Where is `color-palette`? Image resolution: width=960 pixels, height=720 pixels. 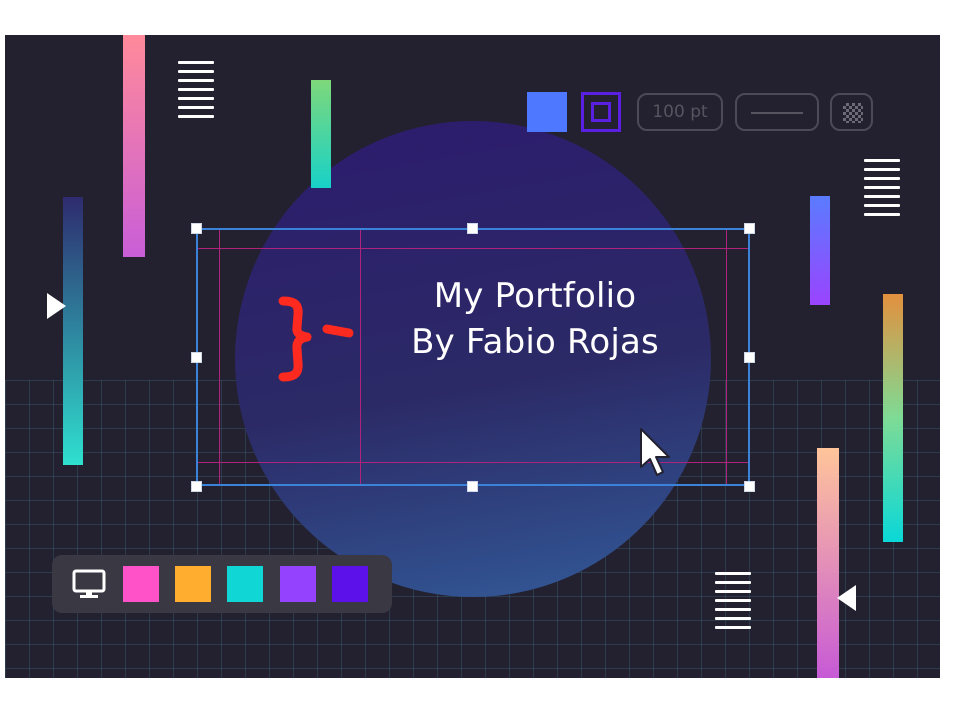
color-palette is located at coordinates (222, 584).